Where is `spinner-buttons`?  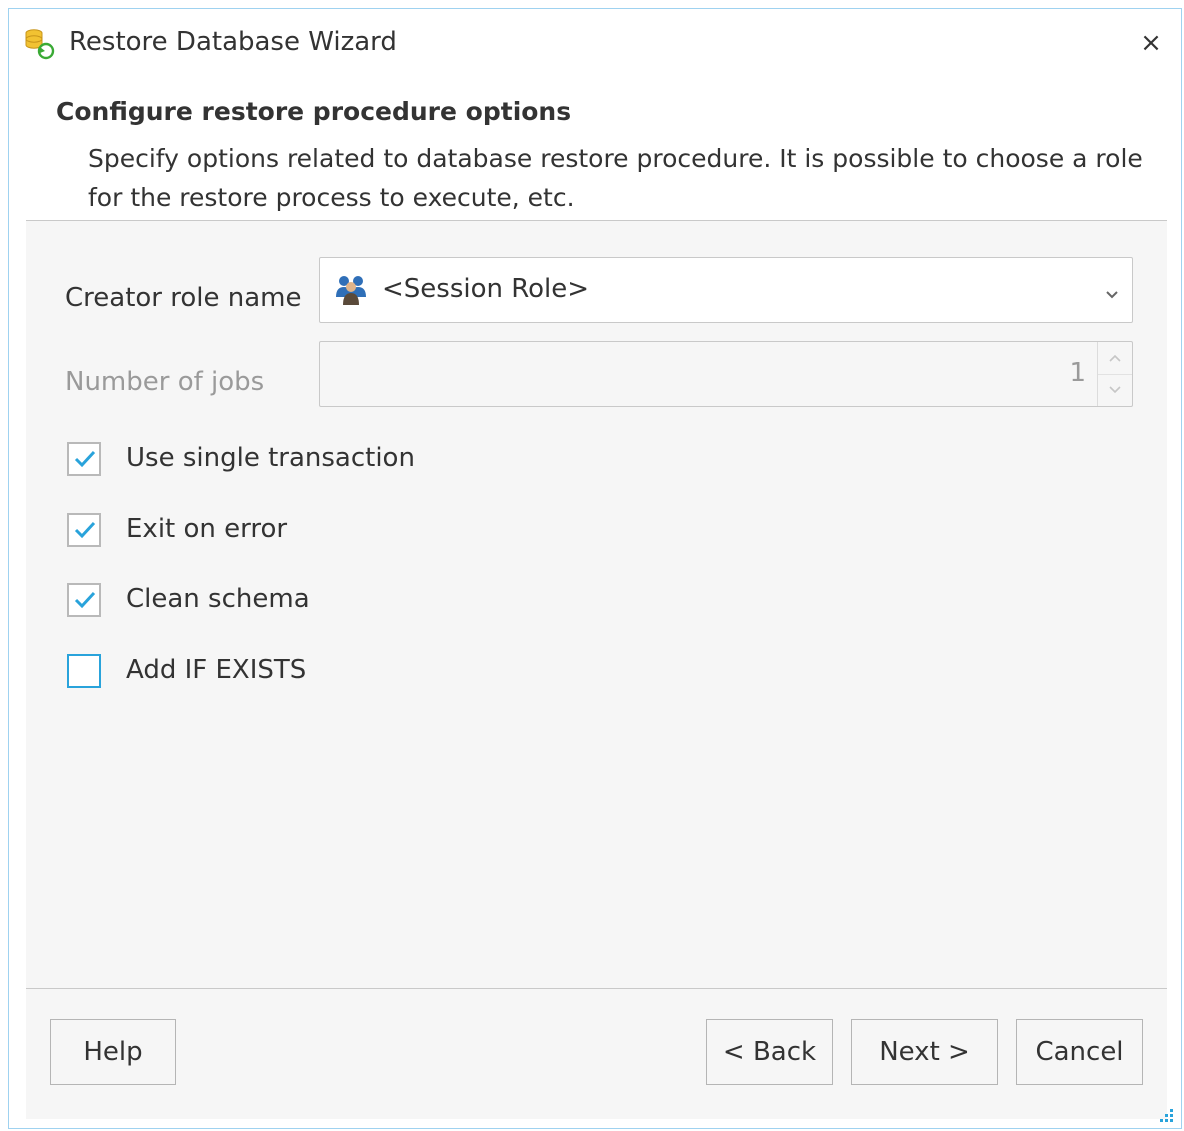
spinner-buttons is located at coordinates (1114, 374).